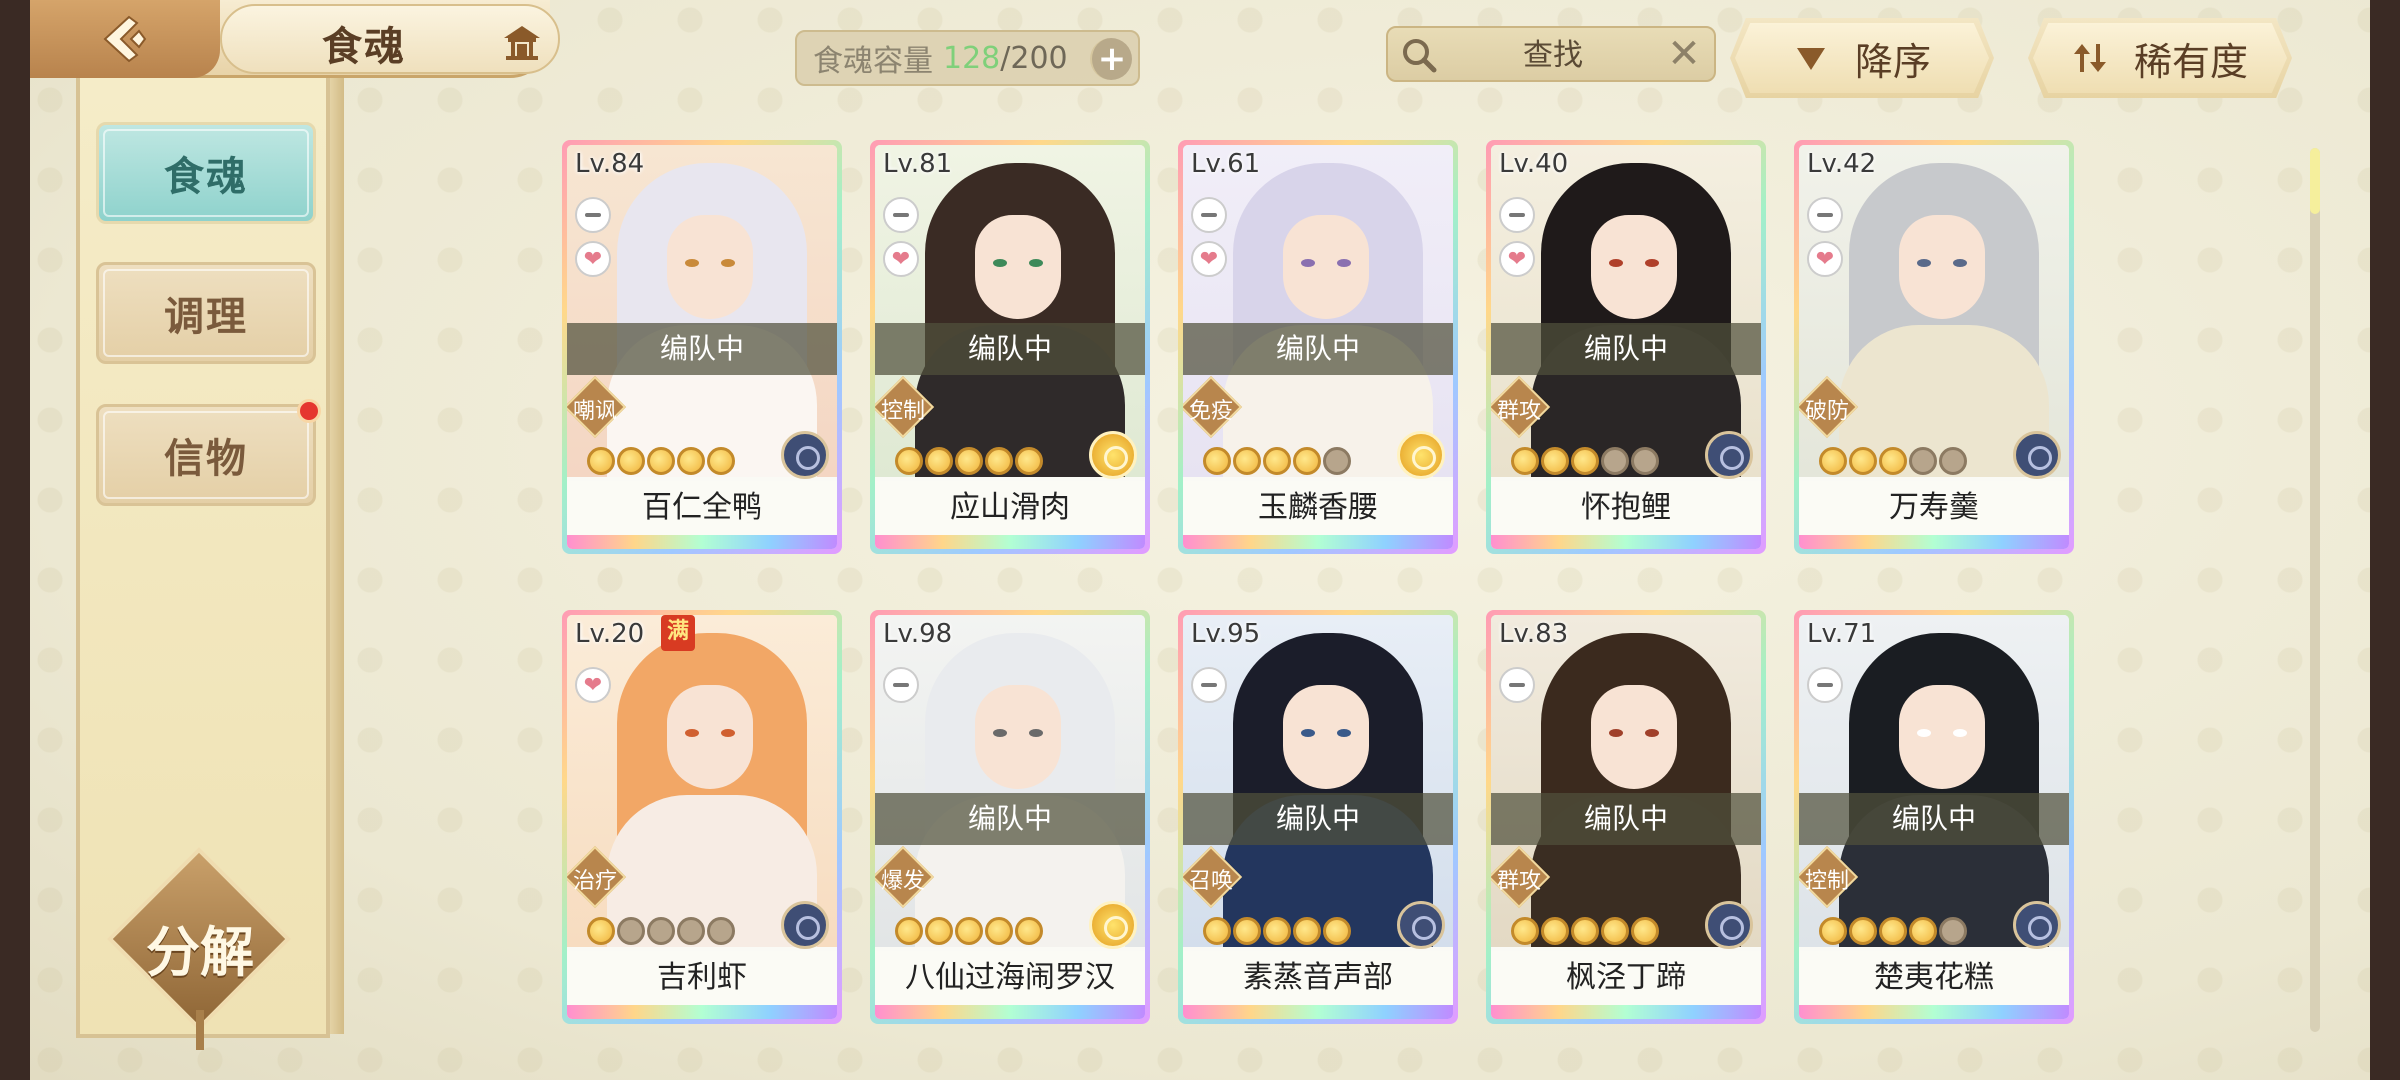 This screenshot has width=2400, height=1080. Describe the element at coordinates (1210, 881) in the screenshot. I see `role-label: 召唤` at that location.